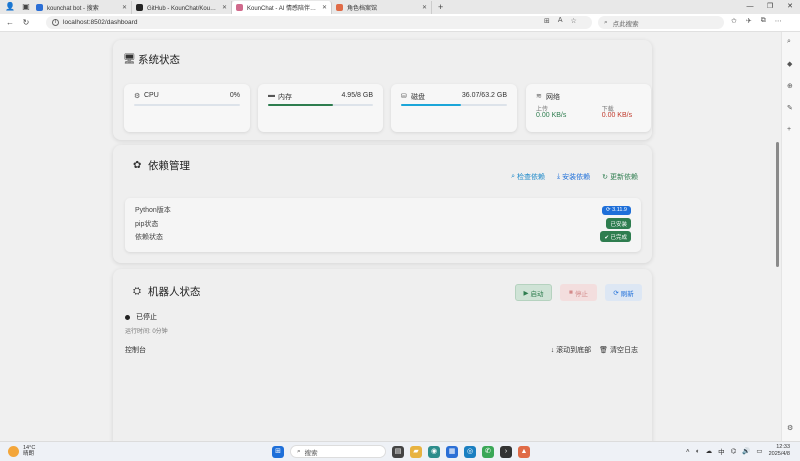 The image size is (800, 461). I want to click on tab-title: kounchat bot - 搜索, so click(73, 9).